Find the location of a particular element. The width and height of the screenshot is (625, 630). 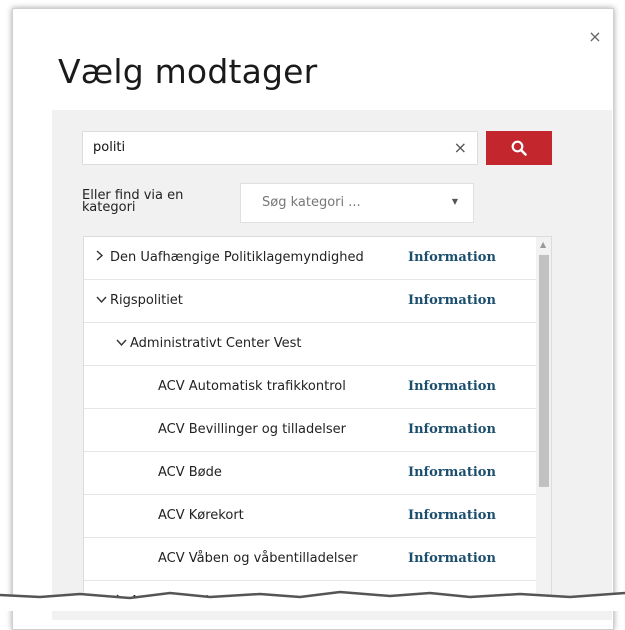

search-button is located at coordinates (519, 148).